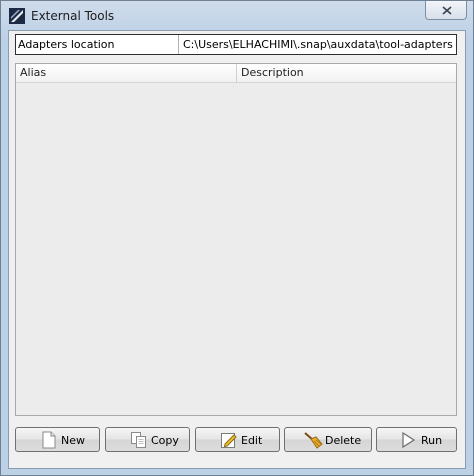 This screenshot has height=476, width=474. I want to click on copy-button: Copy, so click(147, 439).